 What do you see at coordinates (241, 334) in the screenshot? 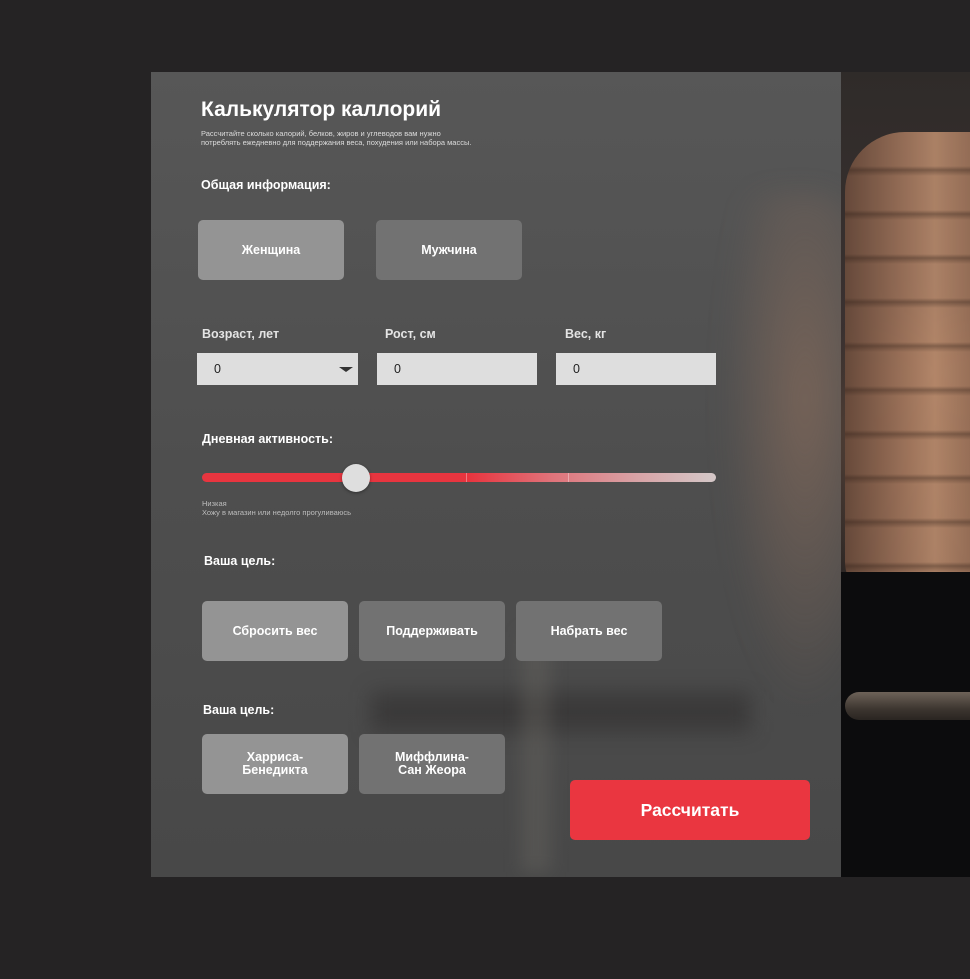
I see `age-label: Возраст, лет` at bounding box center [241, 334].